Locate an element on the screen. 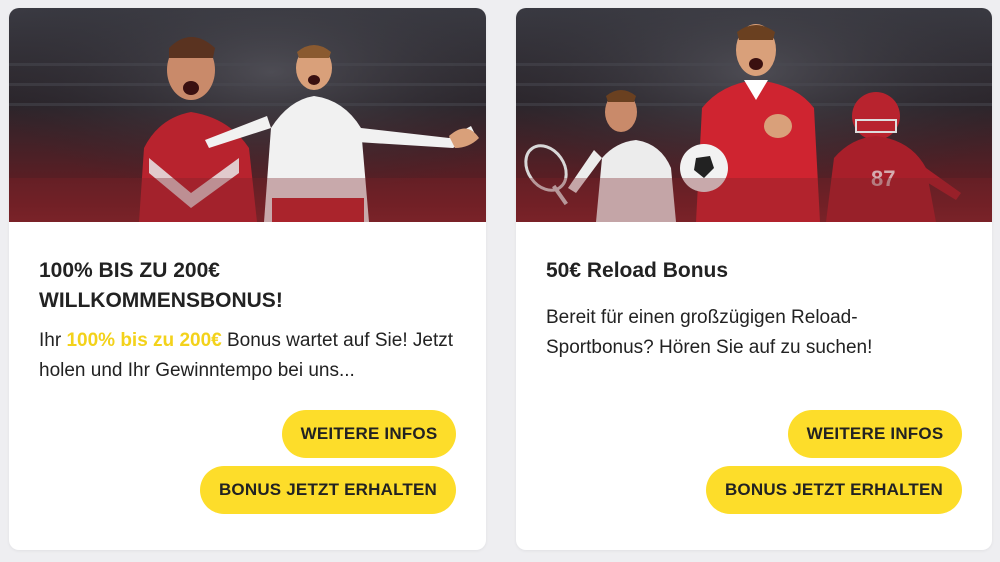  offer-title: 100% BIS ZU 200€ WILLKOMMENSBONUS! is located at coordinates (161, 285).